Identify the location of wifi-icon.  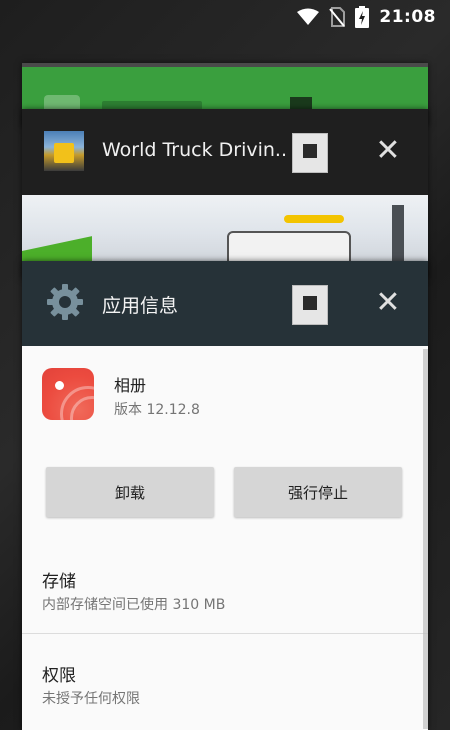
(308, 16).